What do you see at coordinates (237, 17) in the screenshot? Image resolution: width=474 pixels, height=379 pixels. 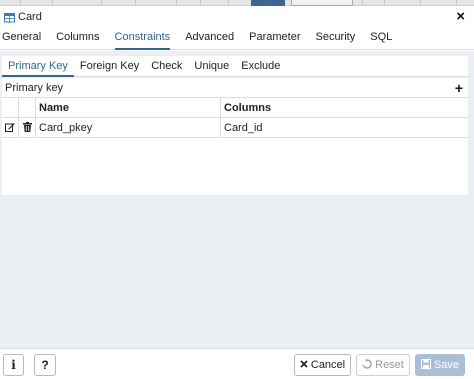 I see `dialog-titlebar: Card ×` at bounding box center [237, 17].